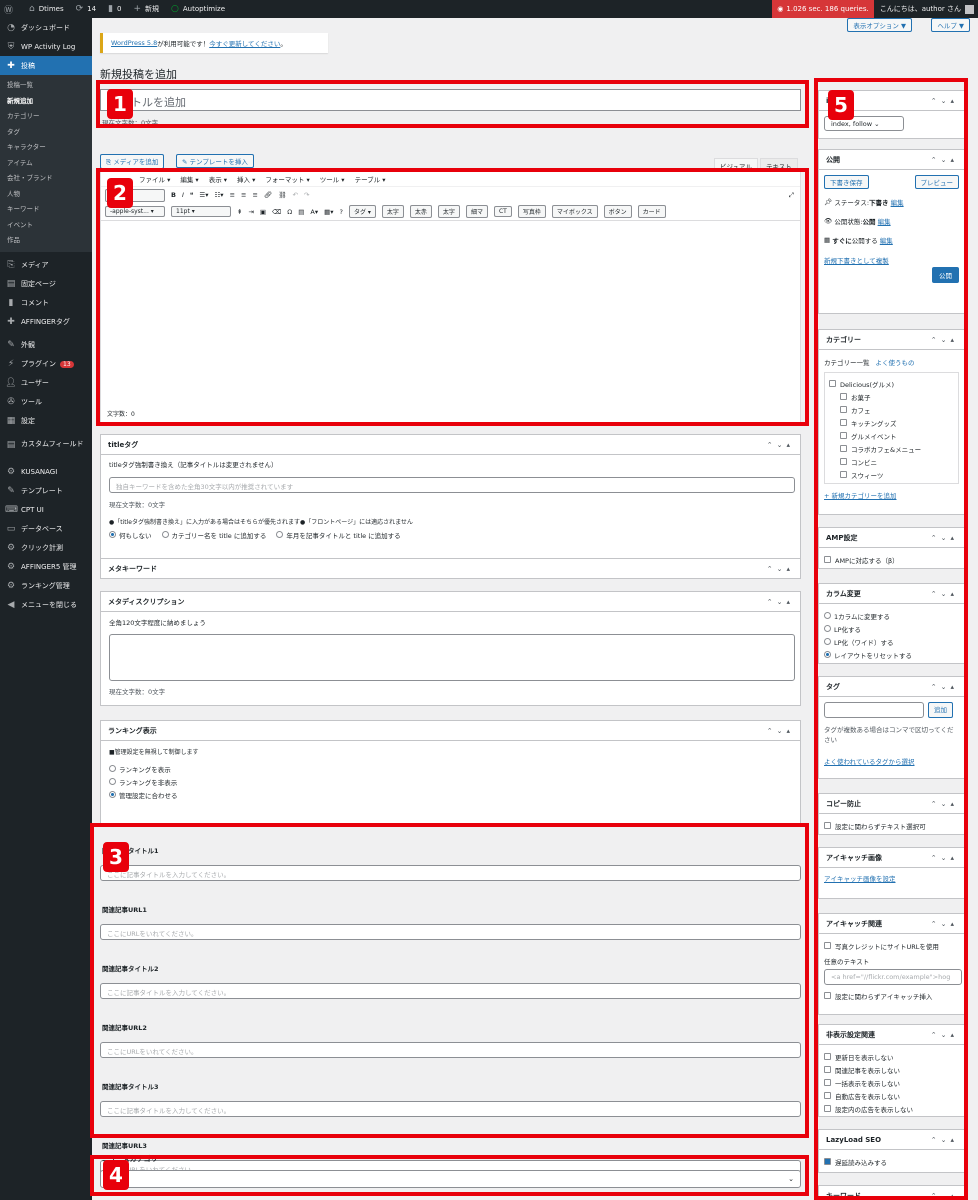 The width and height of the screenshot is (978, 1200). I want to click on editor-menu-item: 表示 ▾, so click(218, 179).